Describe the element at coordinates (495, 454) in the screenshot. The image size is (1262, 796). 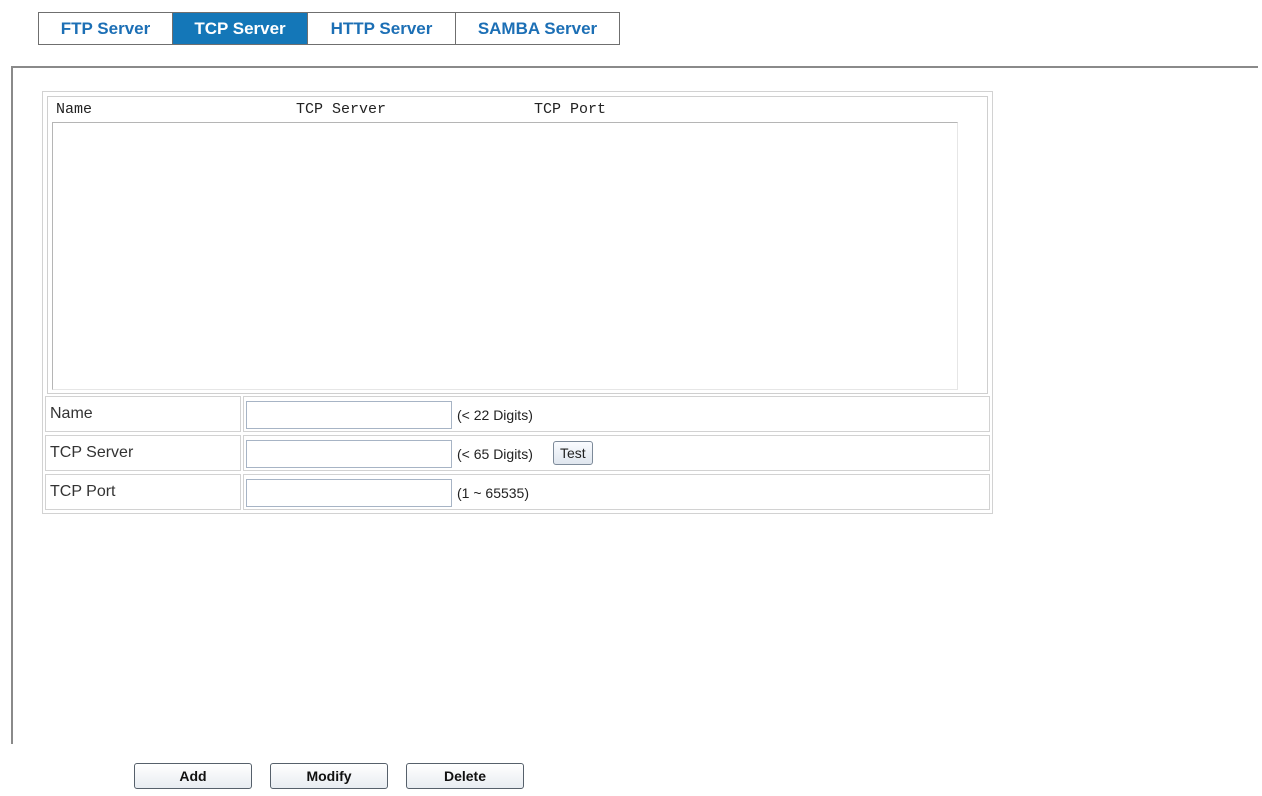
I see `tcp-server-hint: (< 65 Digits)` at that location.